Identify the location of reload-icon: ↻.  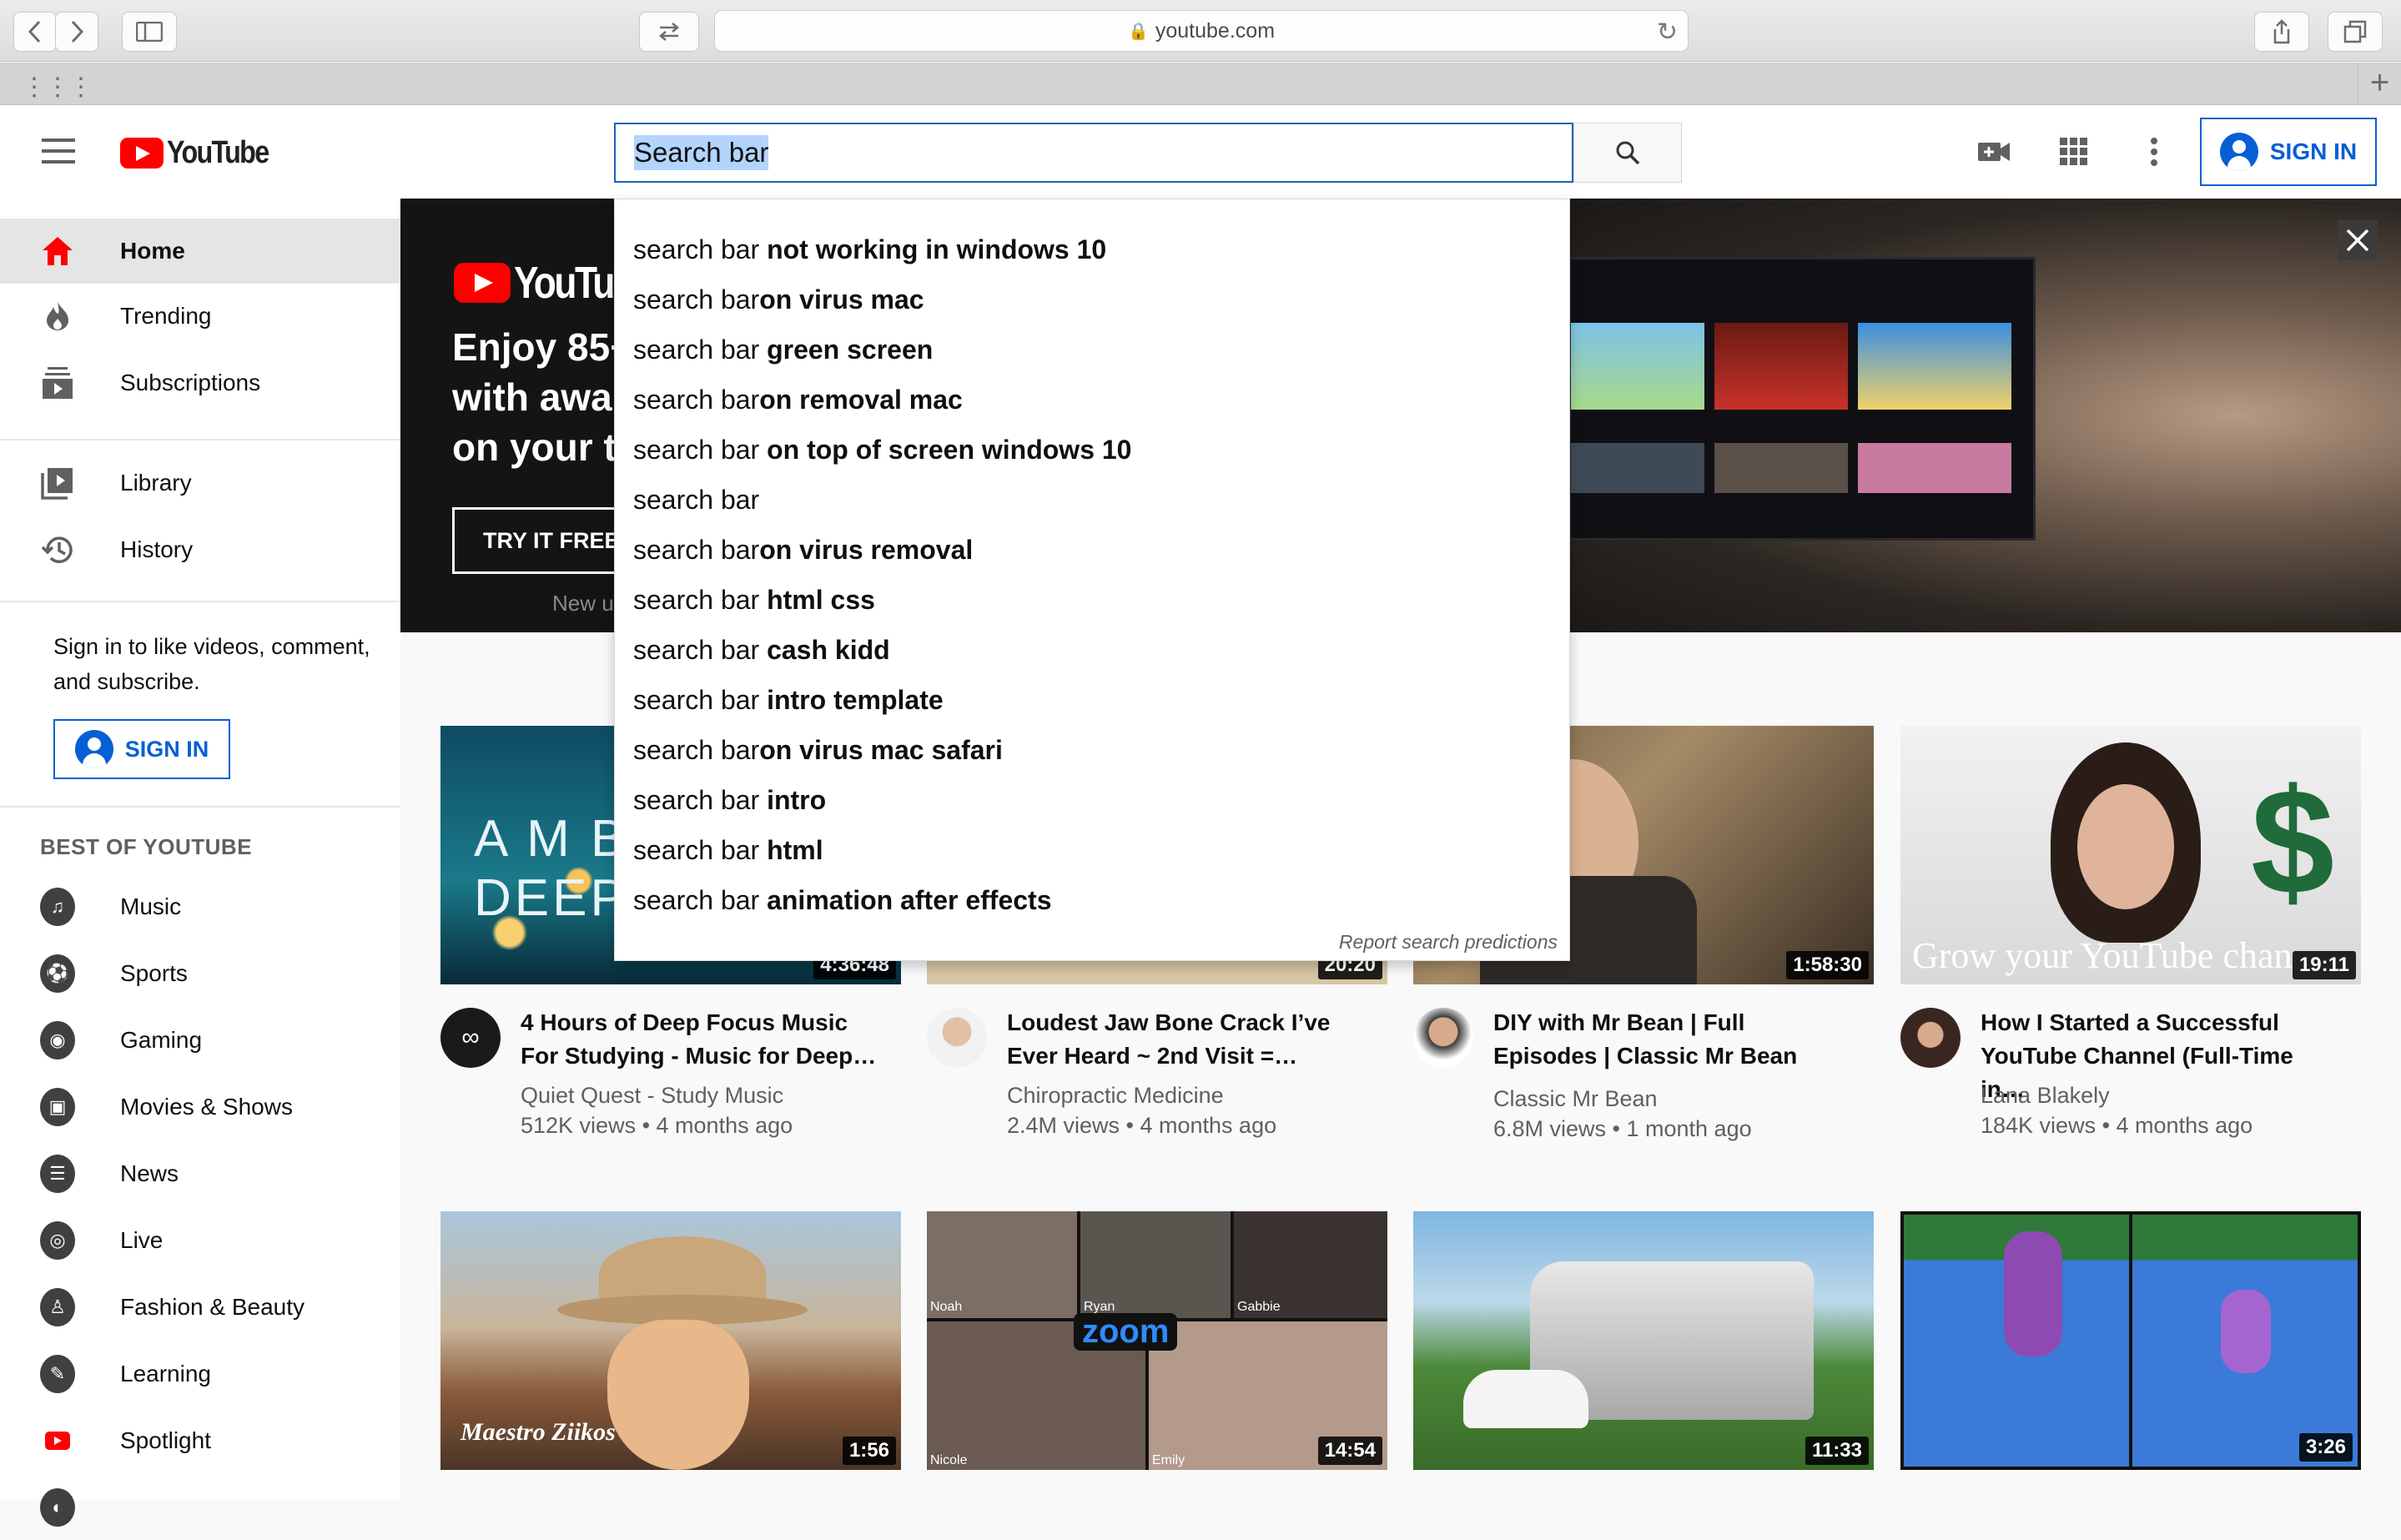
(1668, 32).